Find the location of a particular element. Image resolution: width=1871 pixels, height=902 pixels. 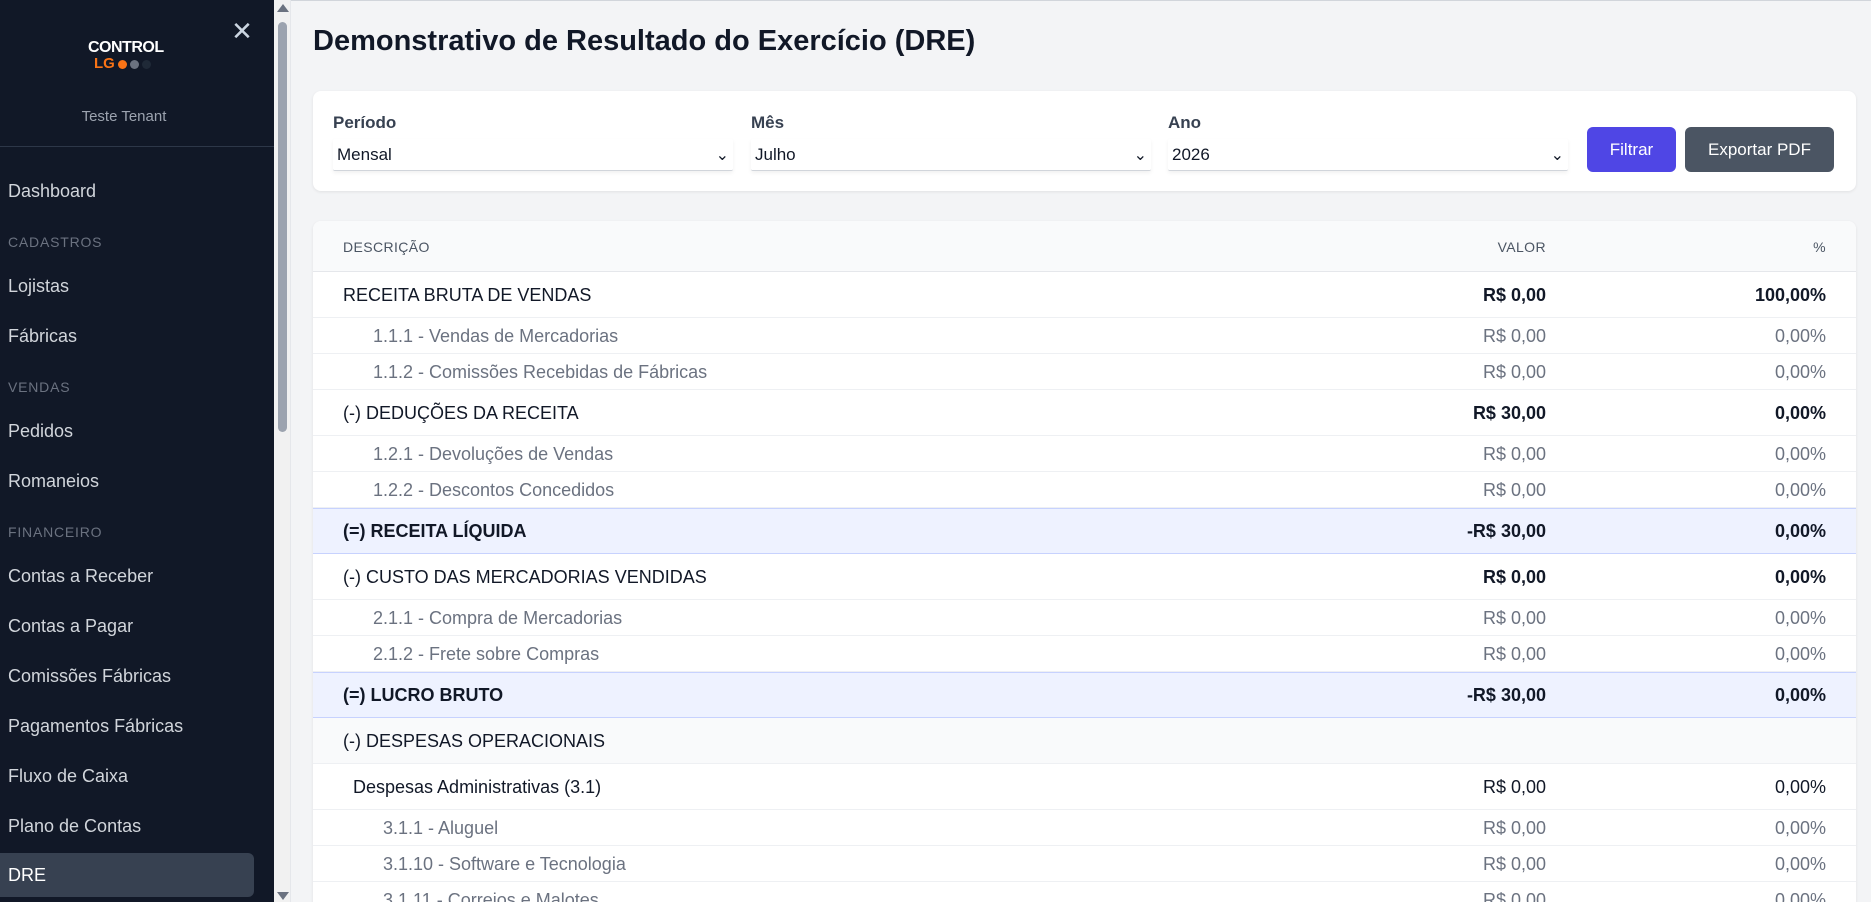

table-row: RECEITA BRUTA DE VENDAS R$ 0,00 100,00% is located at coordinates (1084, 295).